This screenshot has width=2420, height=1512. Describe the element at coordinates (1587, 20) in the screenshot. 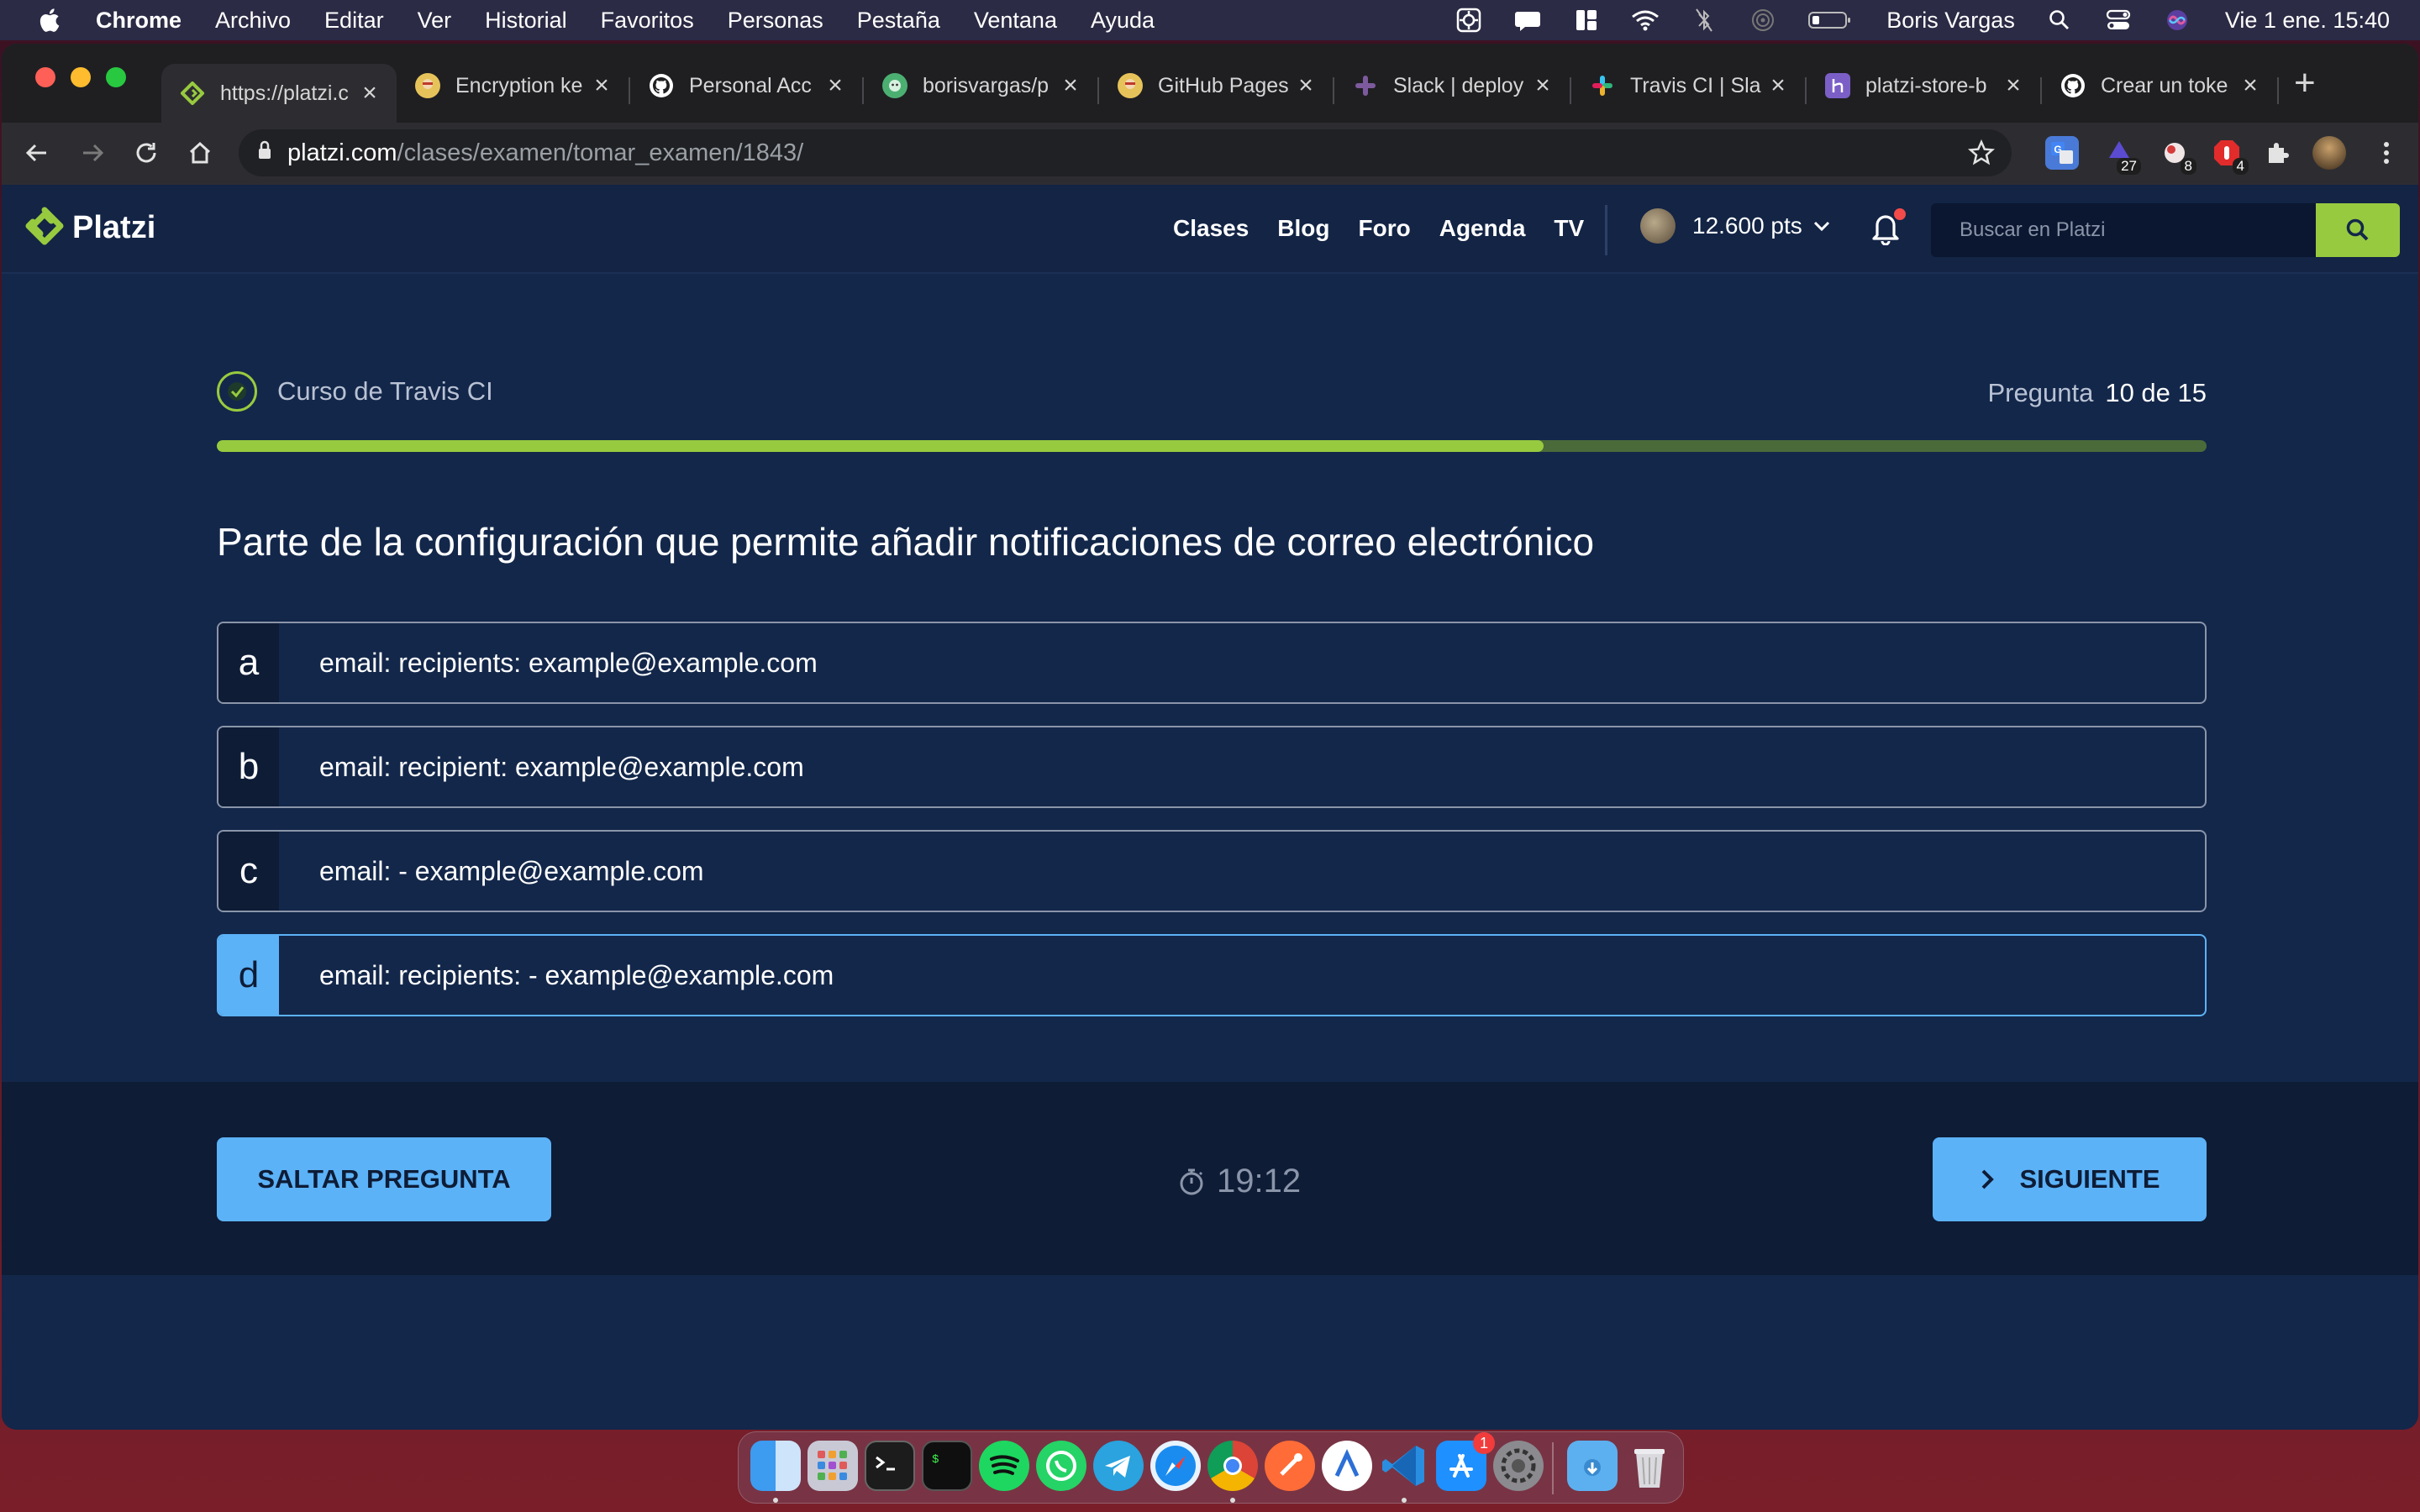

I see `window-layout-icon` at that location.